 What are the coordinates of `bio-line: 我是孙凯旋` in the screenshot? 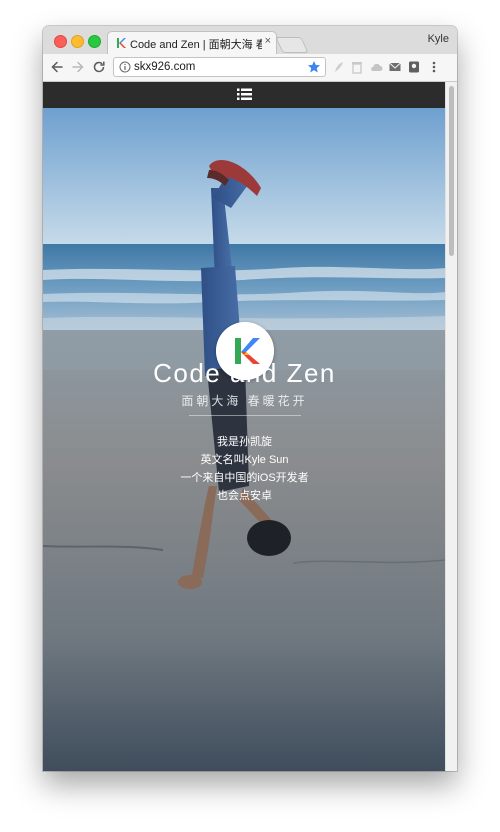 It's located at (244, 442).